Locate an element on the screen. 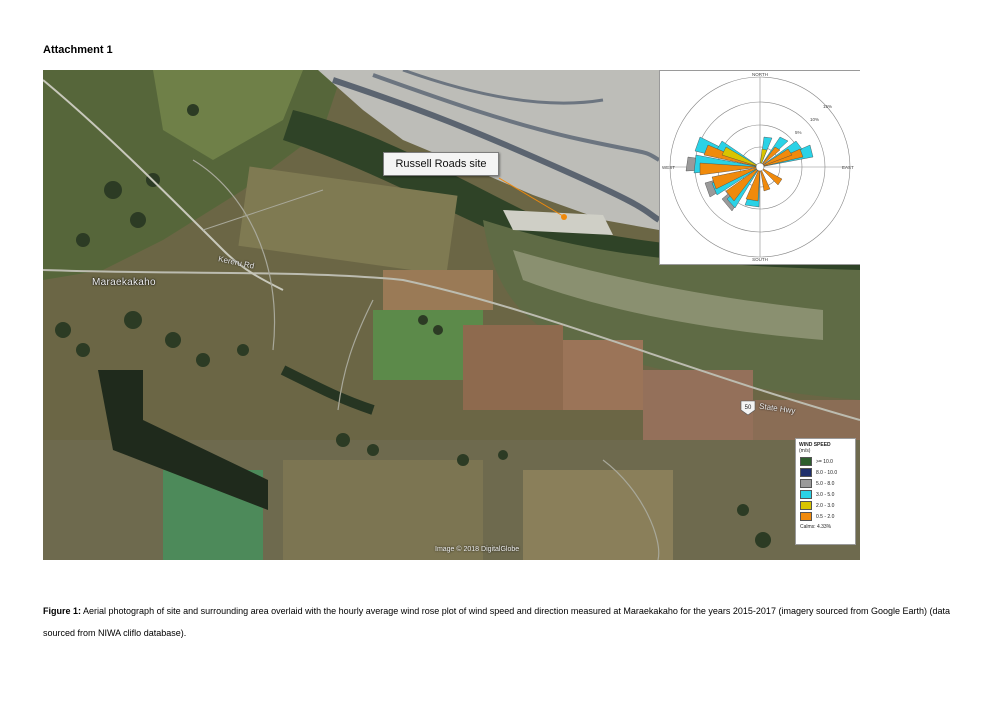 This screenshot has width=1005, height=711. legend-calms: Calms: 4.33% is located at coordinates (816, 527).